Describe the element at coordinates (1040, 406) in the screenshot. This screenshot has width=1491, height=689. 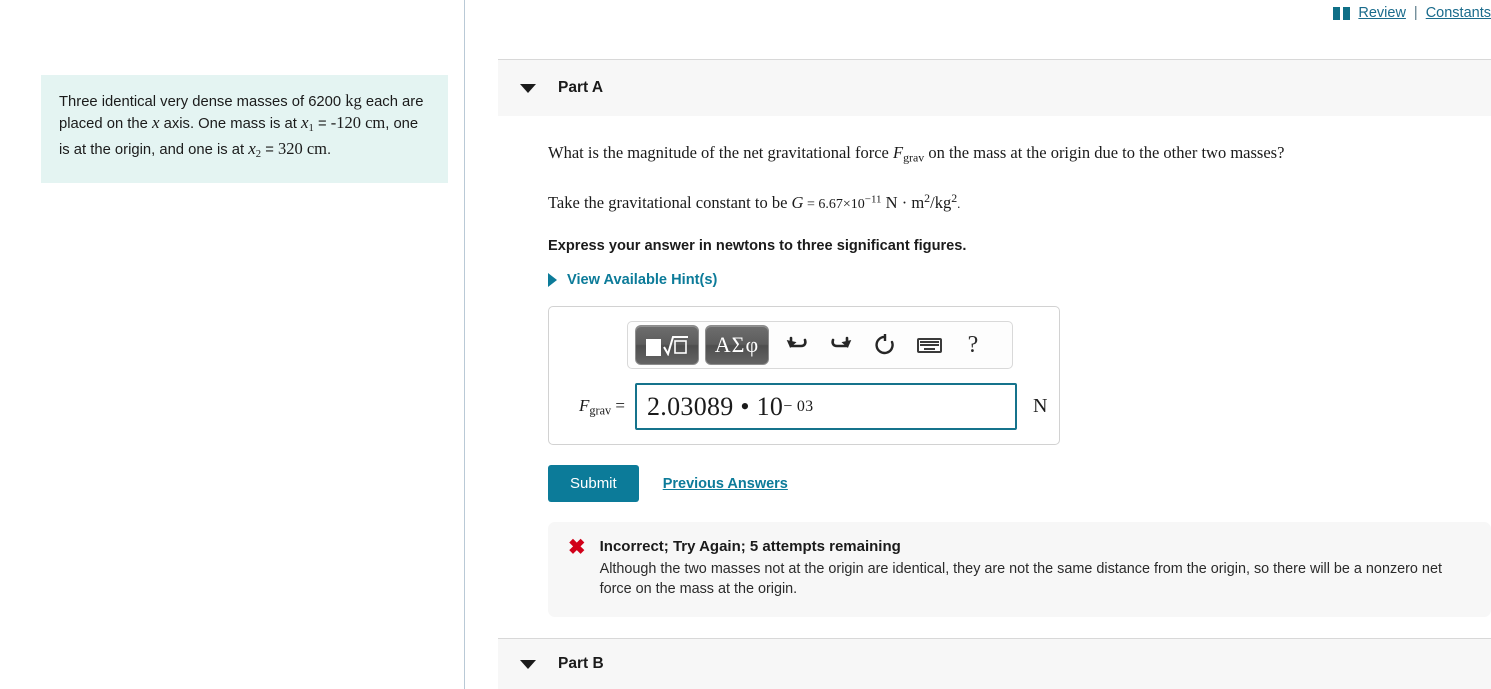
I see `answer-unit: N` at that location.